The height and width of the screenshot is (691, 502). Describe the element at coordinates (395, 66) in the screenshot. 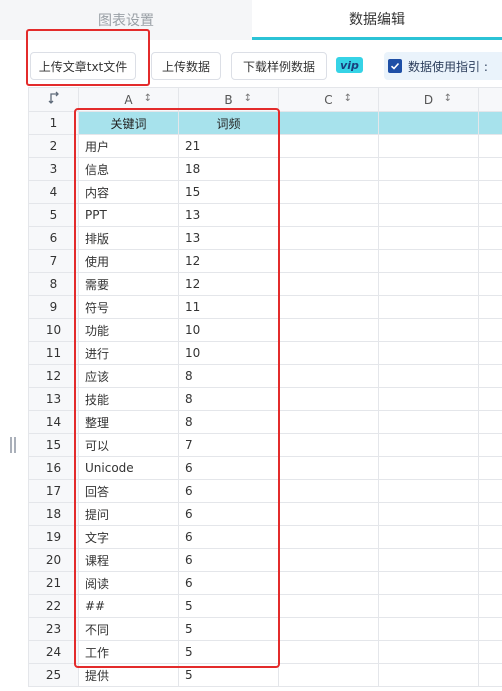

I see `checkbox-checked-icon` at that location.